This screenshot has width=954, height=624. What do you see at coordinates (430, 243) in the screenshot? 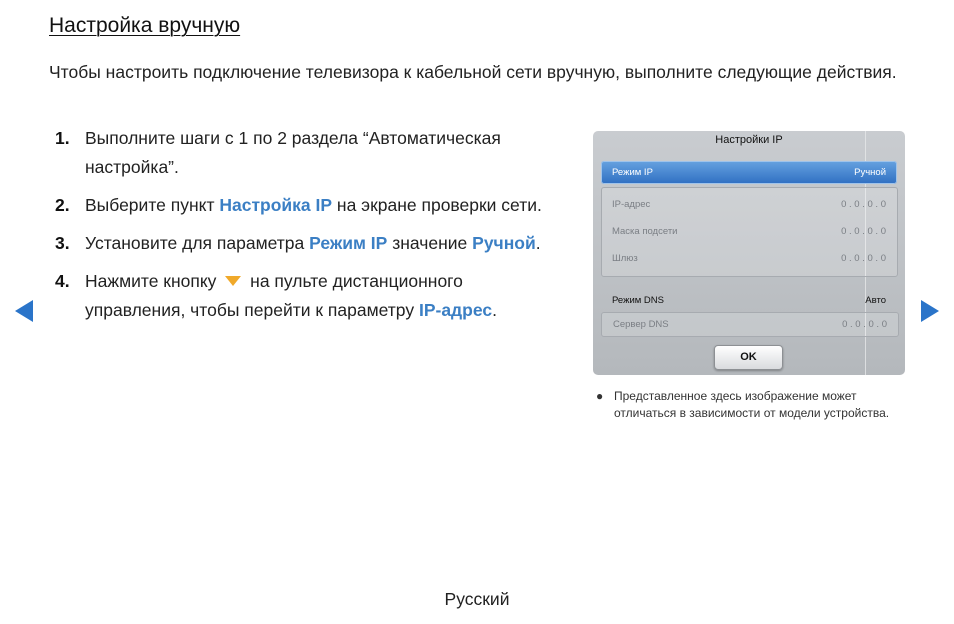
I see `step-text: значение` at bounding box center [430, 243].